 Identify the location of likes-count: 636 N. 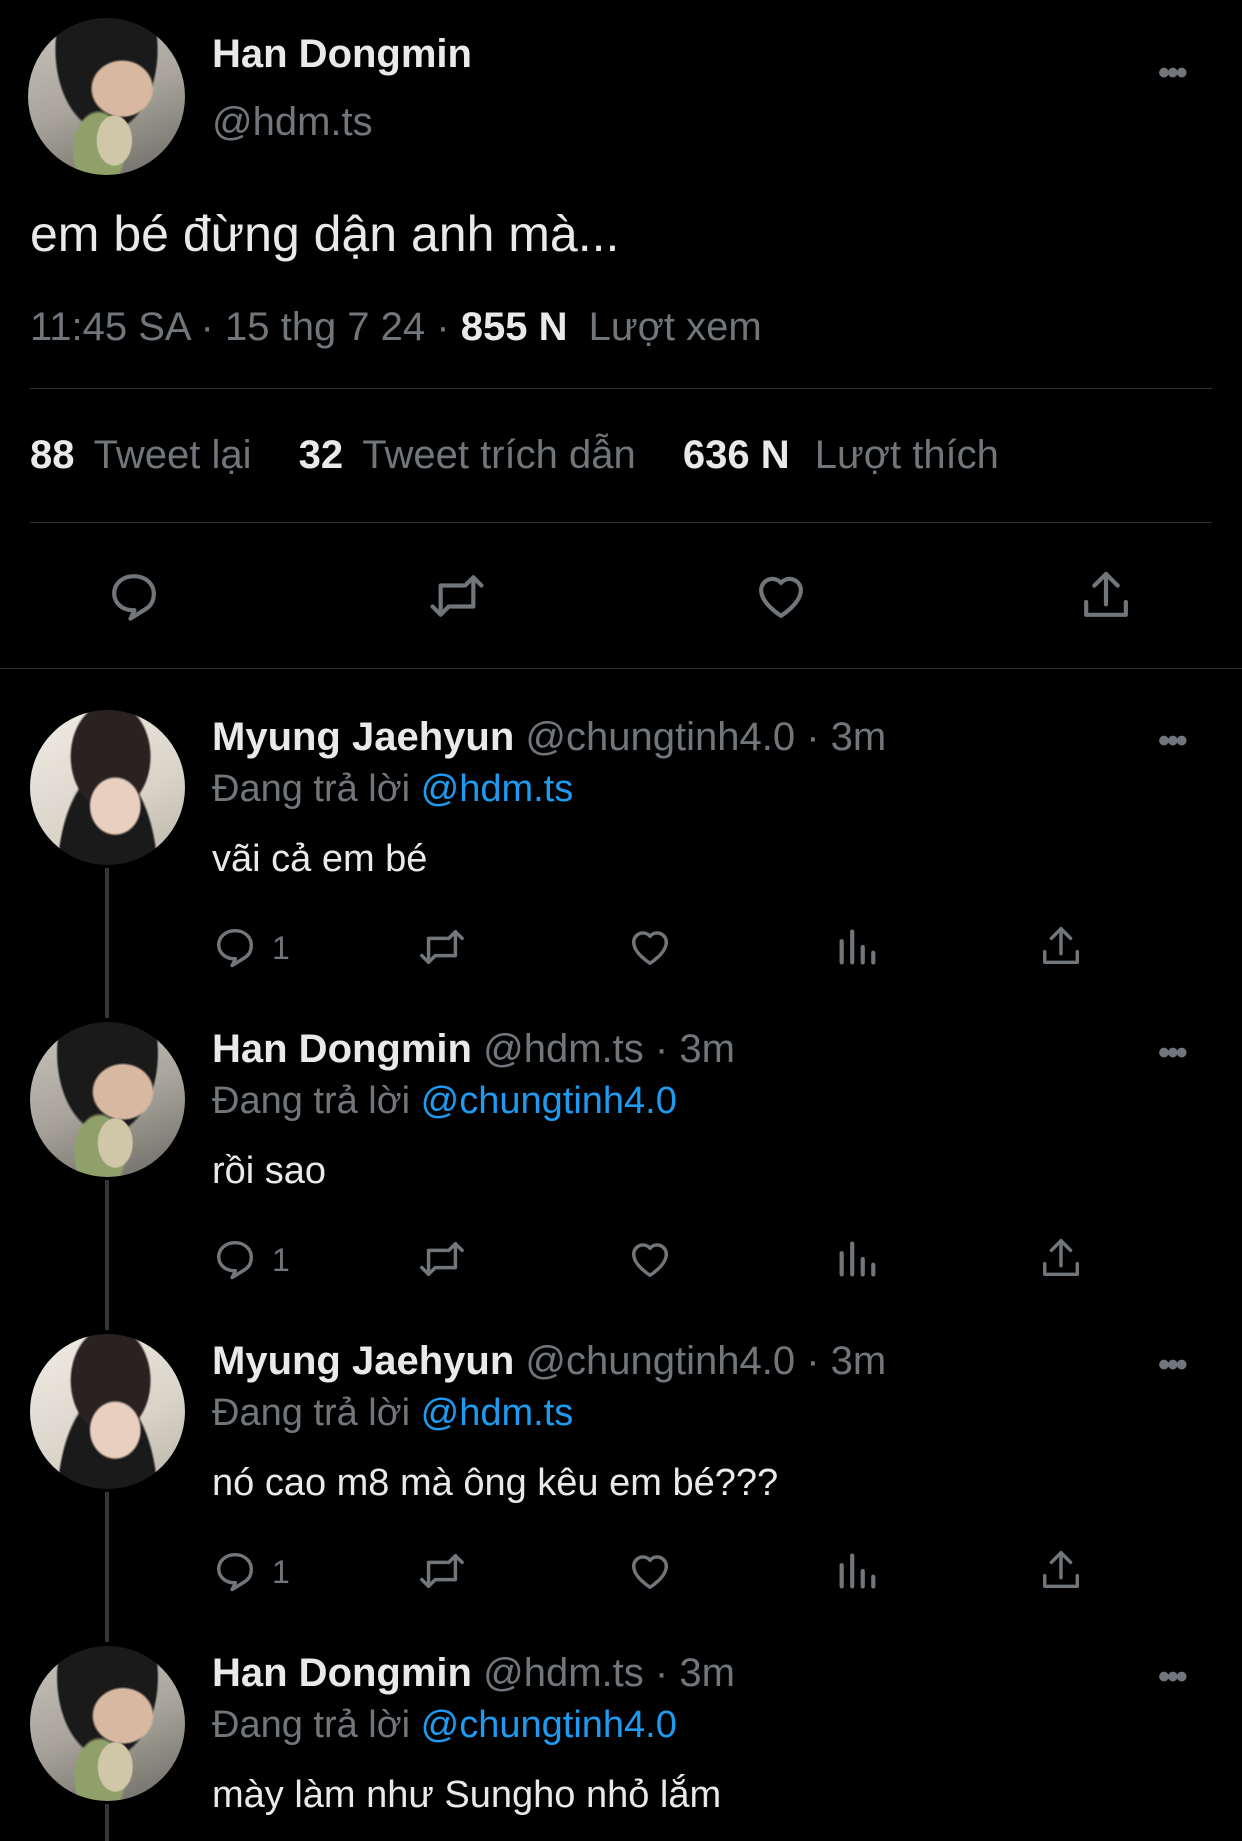
(736, 455).